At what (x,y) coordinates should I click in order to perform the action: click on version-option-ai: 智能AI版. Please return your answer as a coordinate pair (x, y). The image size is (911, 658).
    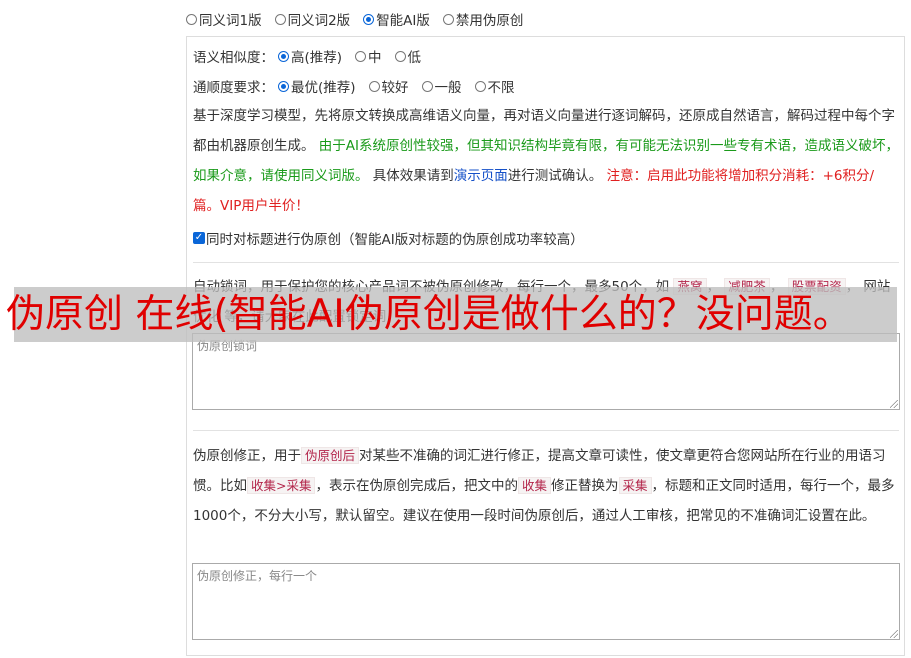
    Looking at the image, I should click on (396, 19).